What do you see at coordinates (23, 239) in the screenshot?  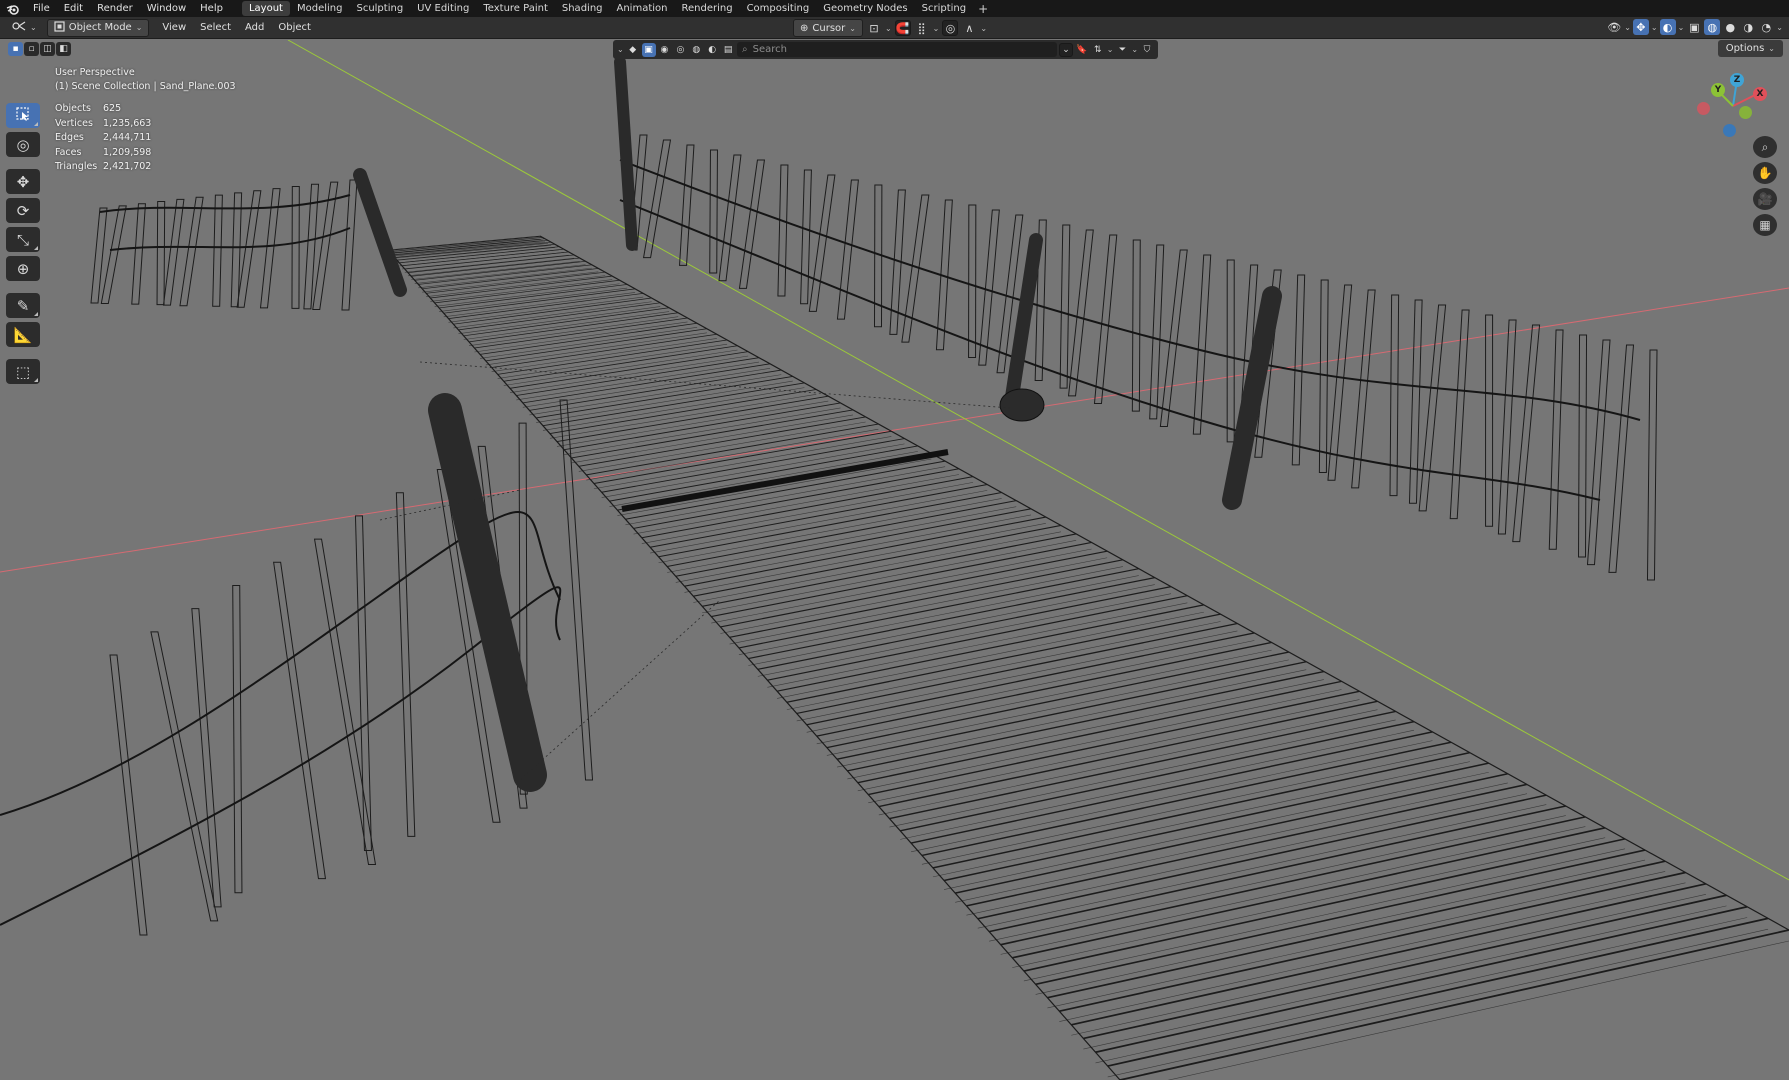 I see `scale-tool: ⤡` at bounding box center [23, 239].